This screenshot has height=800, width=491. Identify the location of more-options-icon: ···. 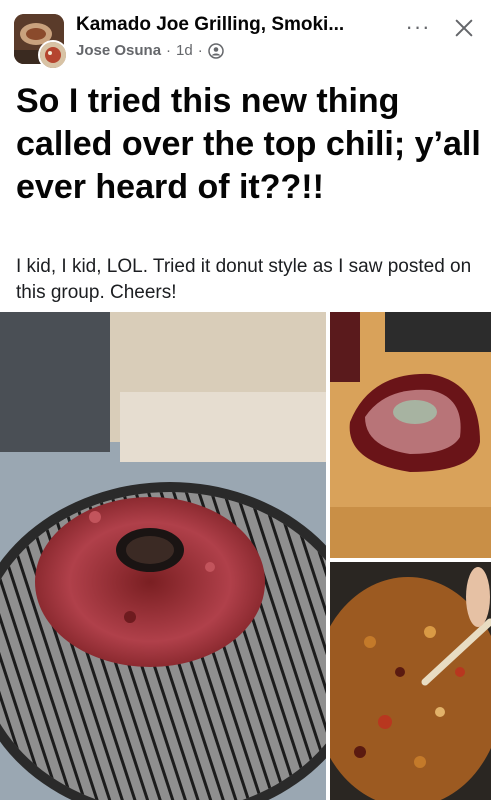
(418, 26).